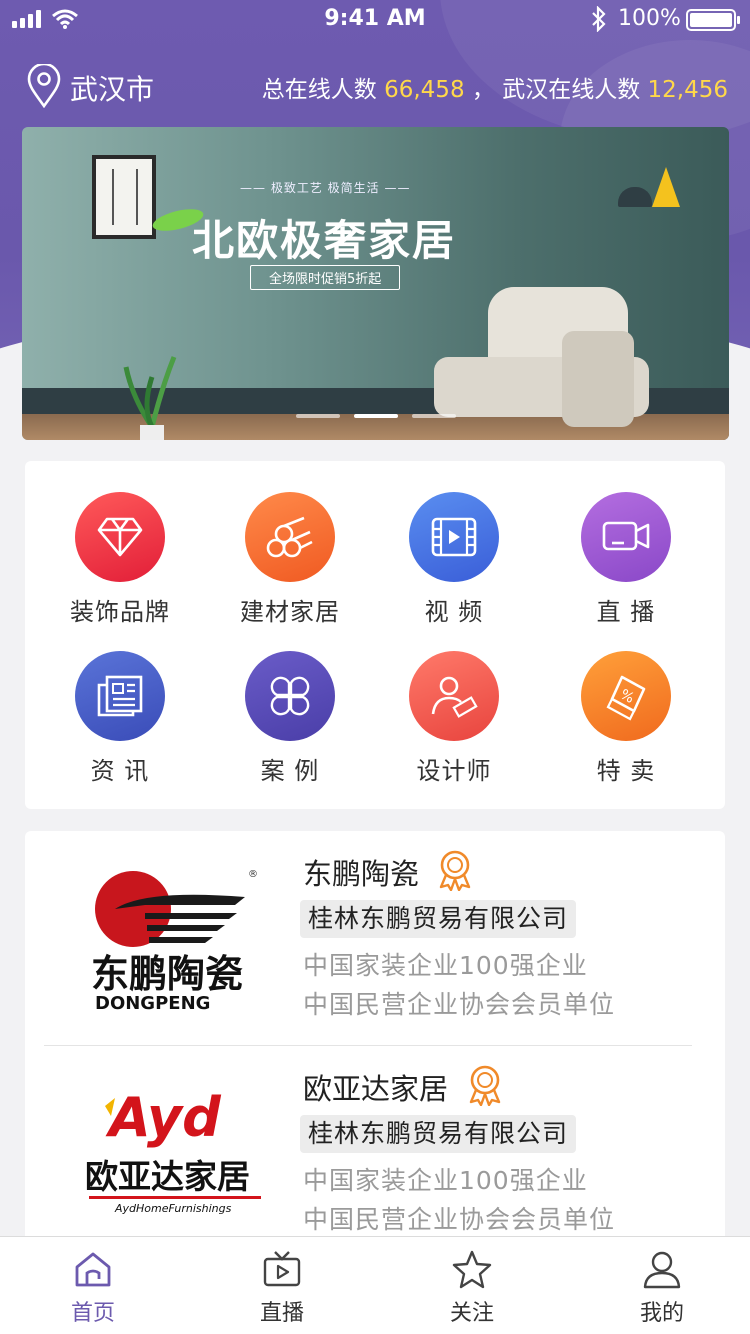  What do you see at coordinates (687, 90) in the screenshot?
I see `online-city-value: 12,456` at bounding box center [687, 90].